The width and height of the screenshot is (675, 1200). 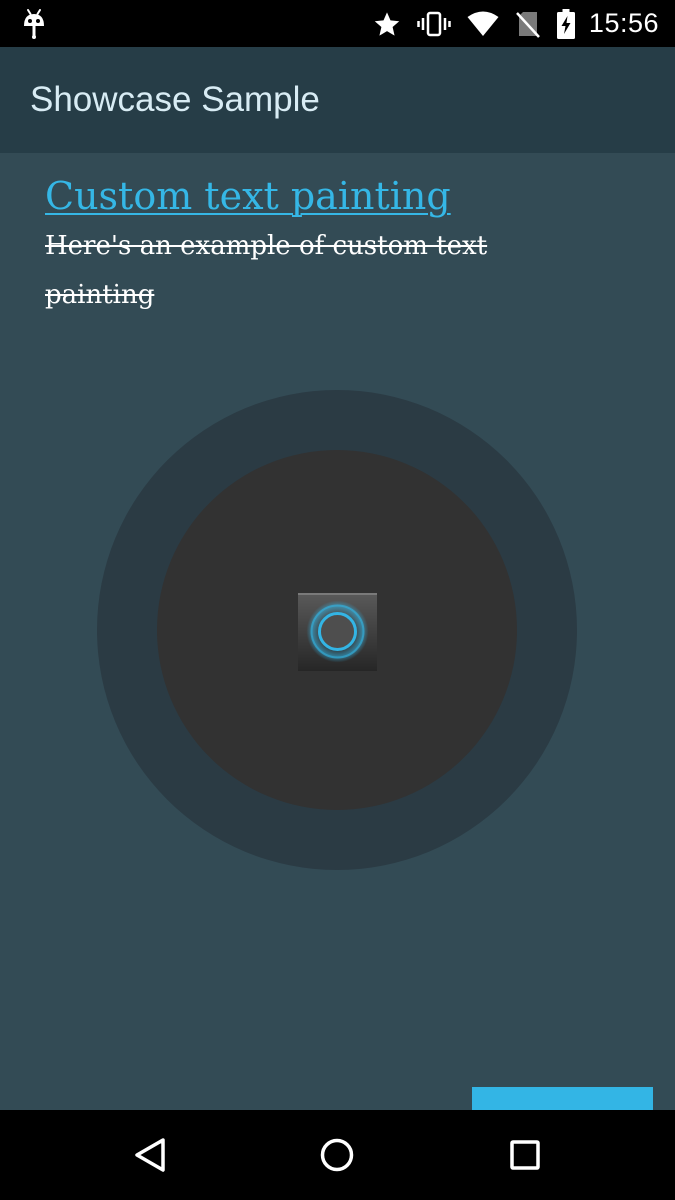 What do you see at coordinates (565, 23) in the screenshot?
I see `battery-charging-icon` at bounding box center [565, 23].